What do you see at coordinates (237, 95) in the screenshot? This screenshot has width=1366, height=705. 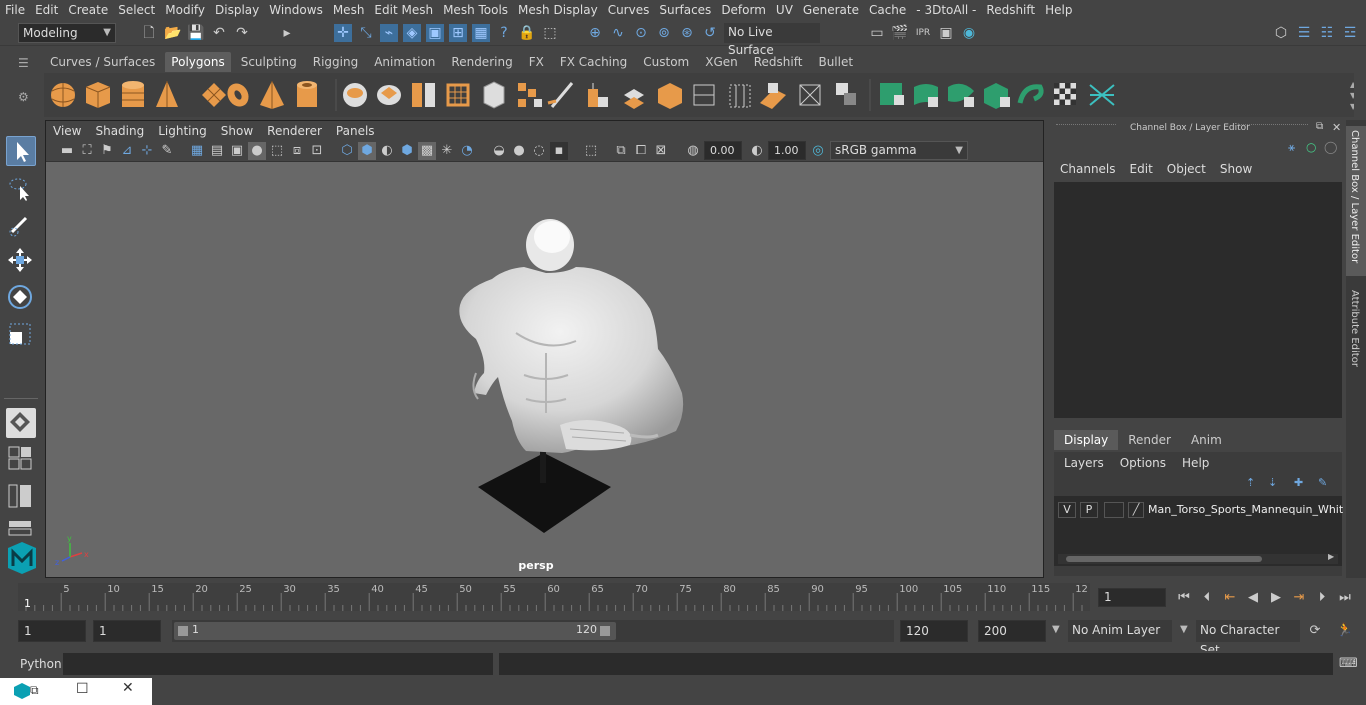 I see `poly-torus-icon` at bounding box center [237, 95].